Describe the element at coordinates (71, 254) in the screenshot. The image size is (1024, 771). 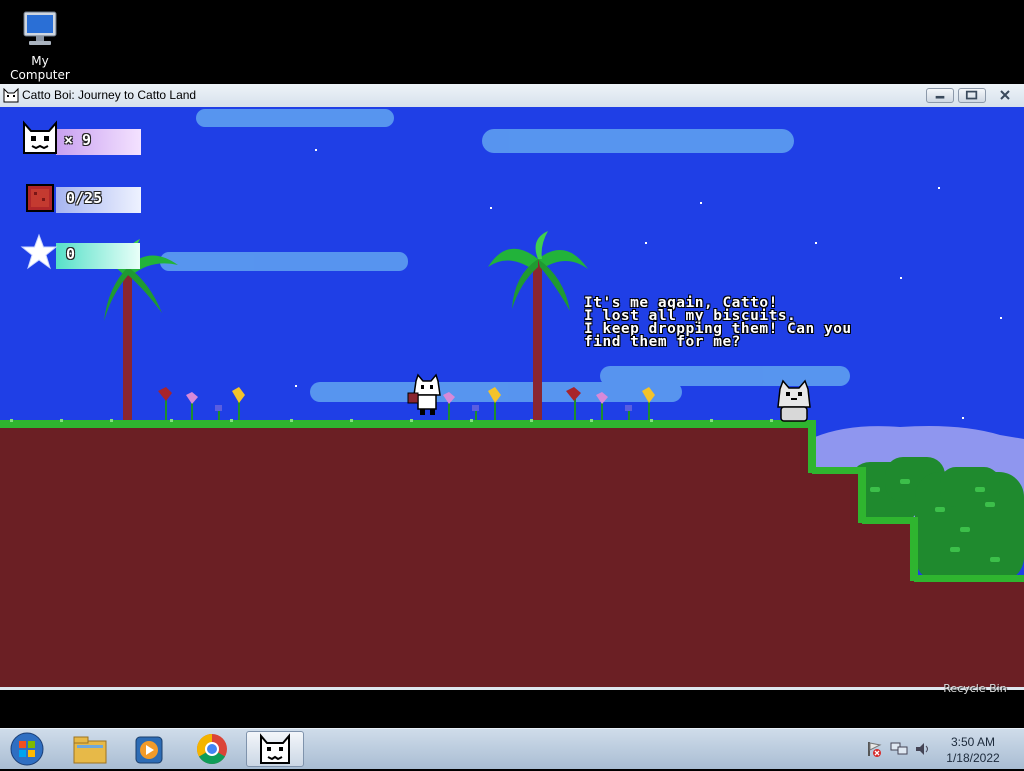
I see `star-count: 0` at that location.